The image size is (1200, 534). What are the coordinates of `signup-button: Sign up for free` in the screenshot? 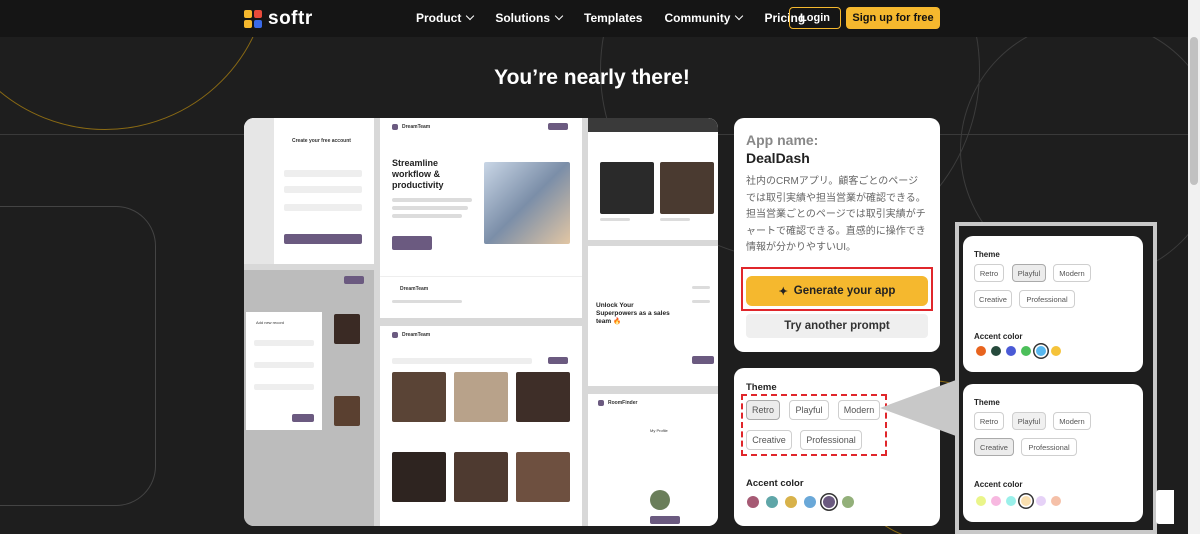 It's located at (893, 18).